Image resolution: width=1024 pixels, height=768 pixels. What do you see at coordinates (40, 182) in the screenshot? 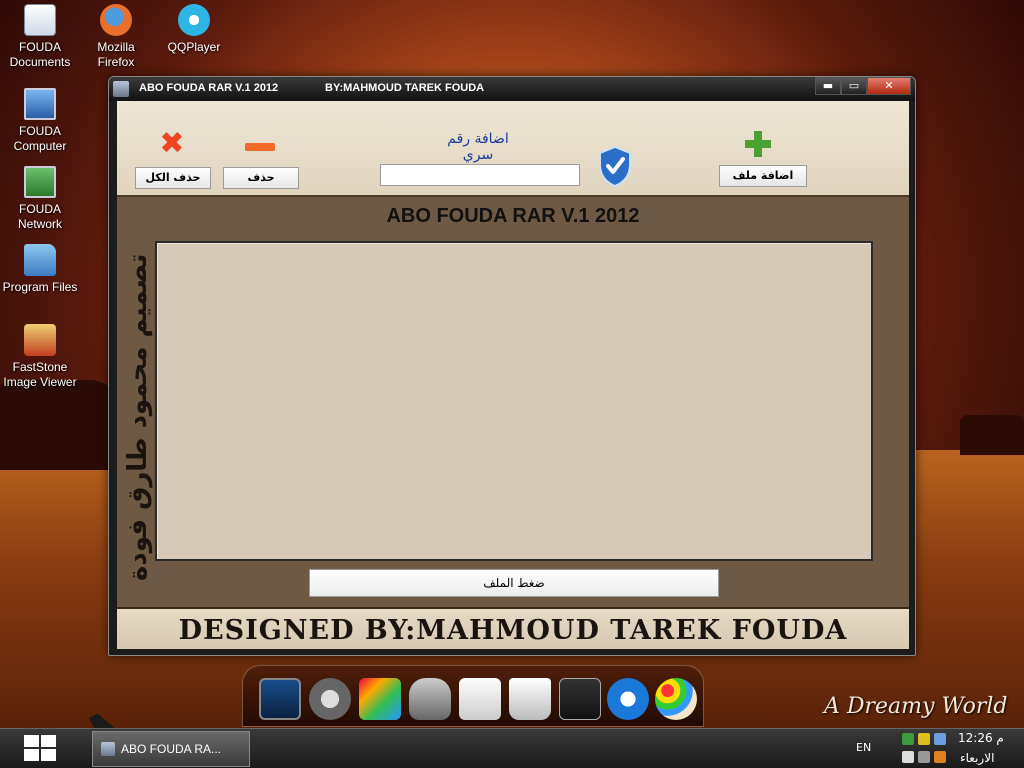
I see `network-icon` at bounding box center [40, 182].